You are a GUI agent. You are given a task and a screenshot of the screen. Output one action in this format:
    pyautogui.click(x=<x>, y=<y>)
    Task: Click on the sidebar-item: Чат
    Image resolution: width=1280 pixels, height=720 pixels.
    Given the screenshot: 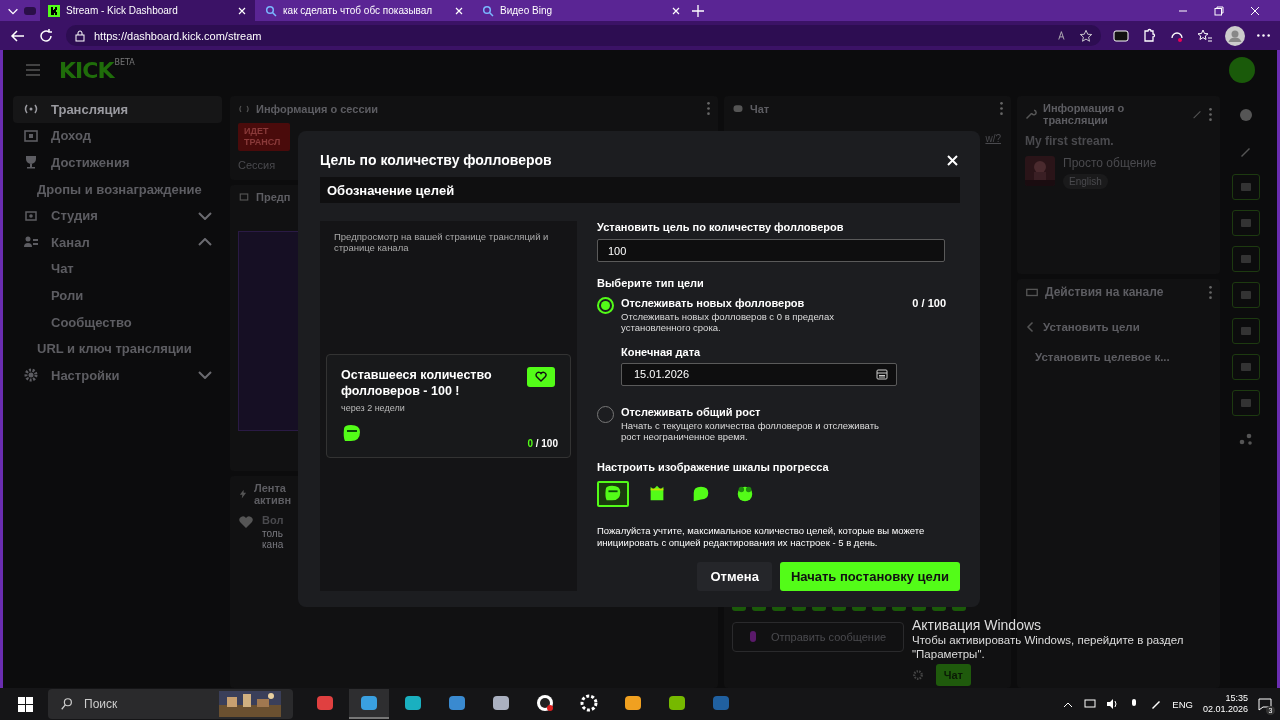 What is the action you would take?
    pyautogui.click(x=117, y=269)
    